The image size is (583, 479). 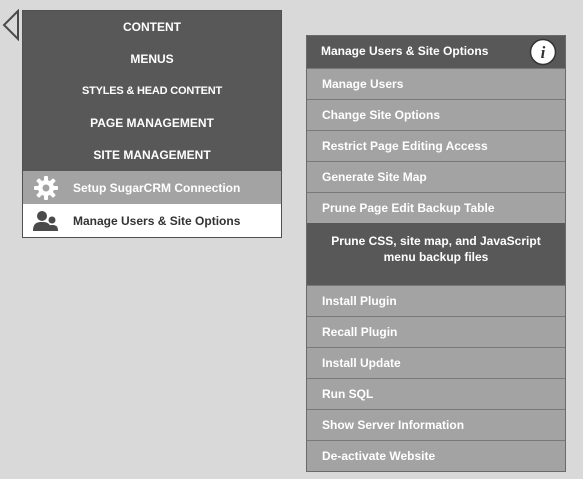 What do you see at coordinates (436, 362) in the screenshot?
I see `option-install-update: Install Update` at bounding box center [436, 362].